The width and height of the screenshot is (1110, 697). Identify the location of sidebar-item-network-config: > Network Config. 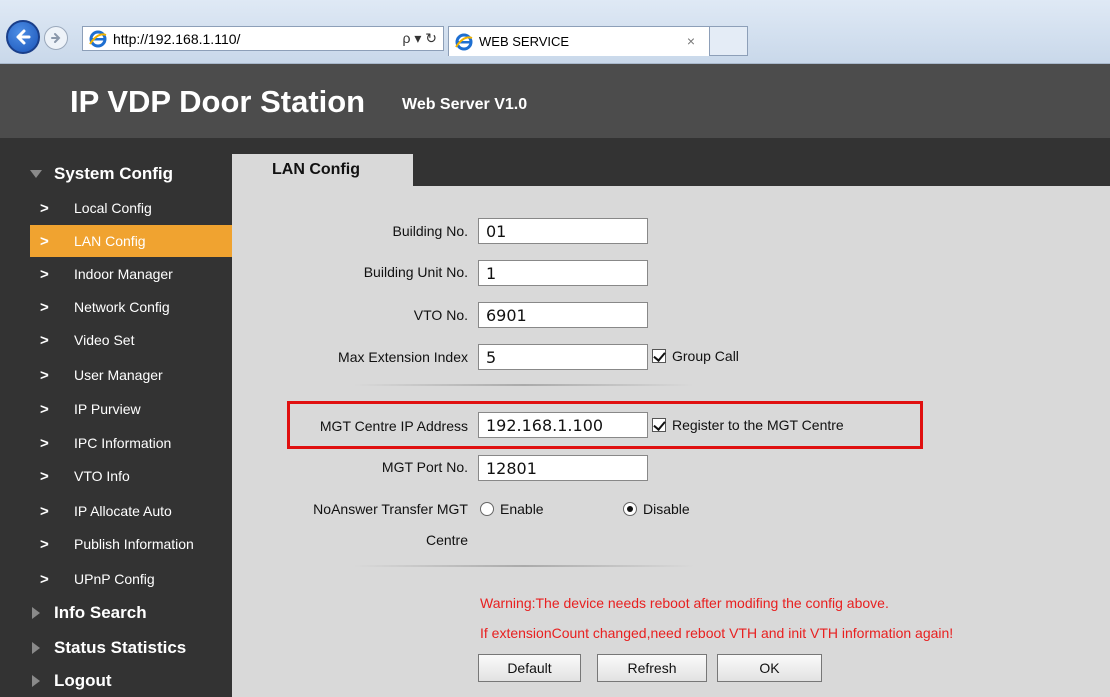
(131, 307).